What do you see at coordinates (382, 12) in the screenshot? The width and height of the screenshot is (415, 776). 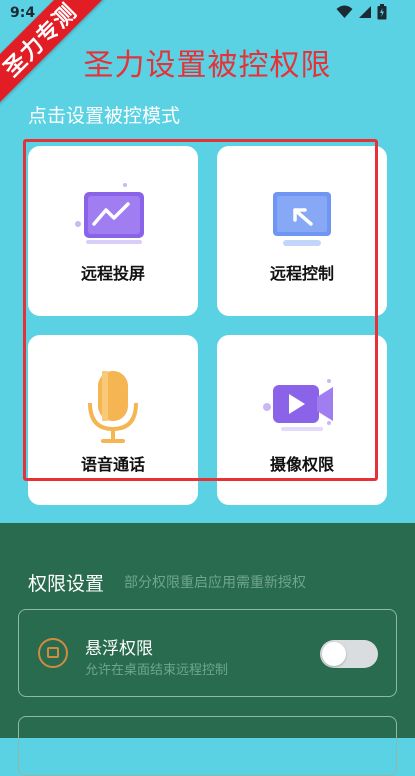 I see `battery-icon` at bounding box center [382, 12].